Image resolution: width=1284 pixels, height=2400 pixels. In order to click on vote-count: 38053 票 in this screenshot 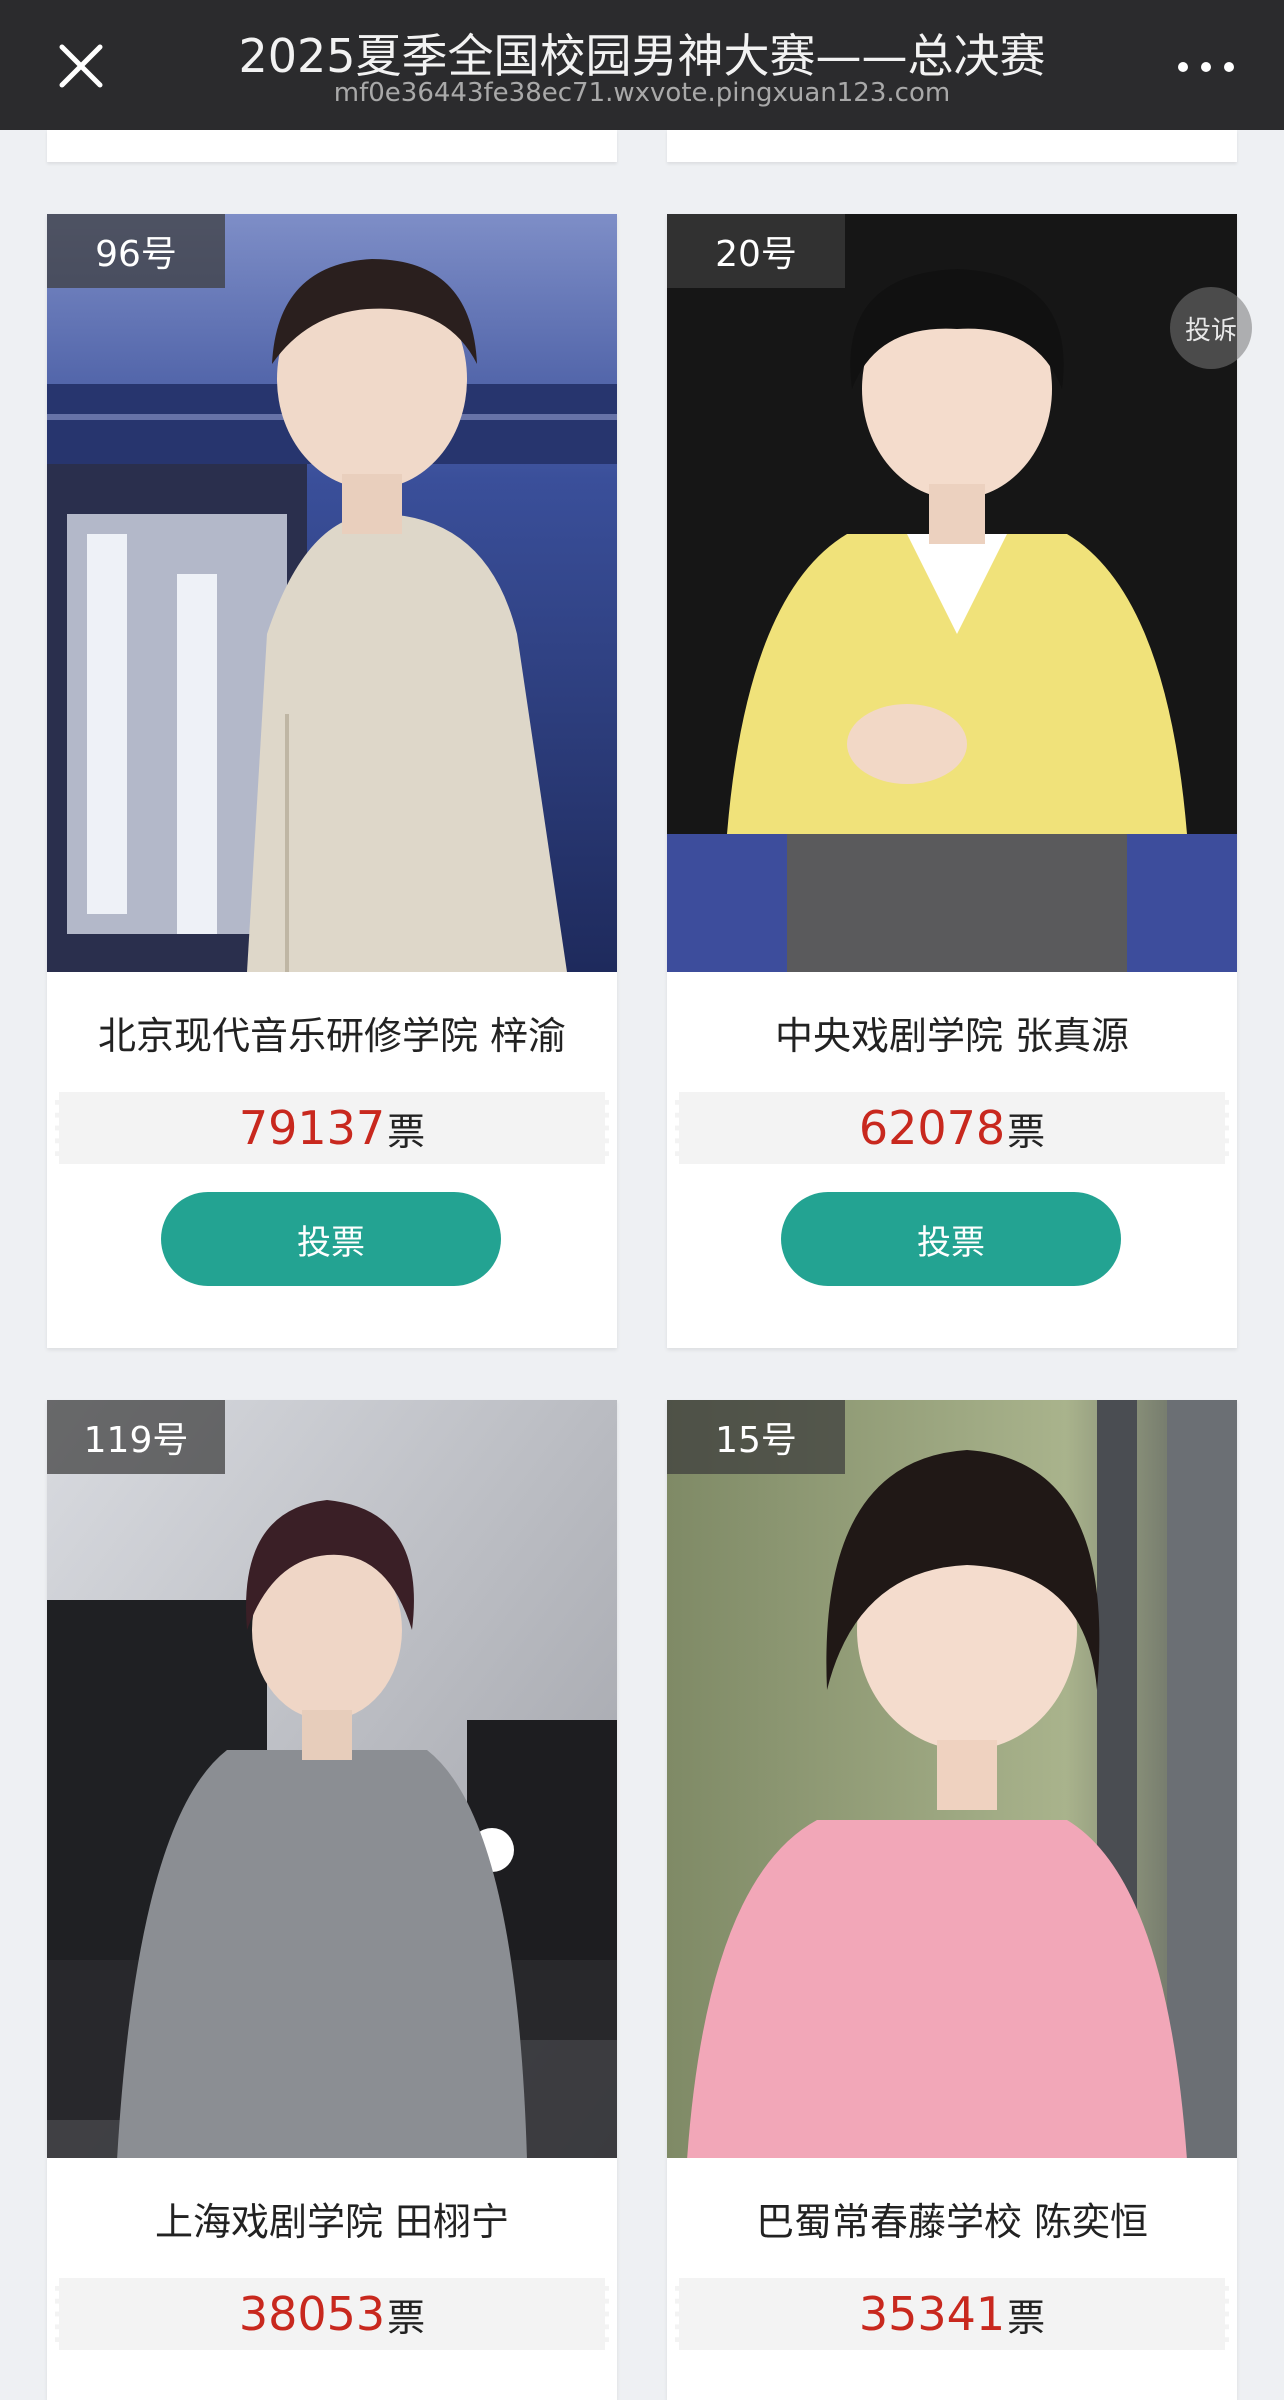, I will do `click(332, 2314)`.